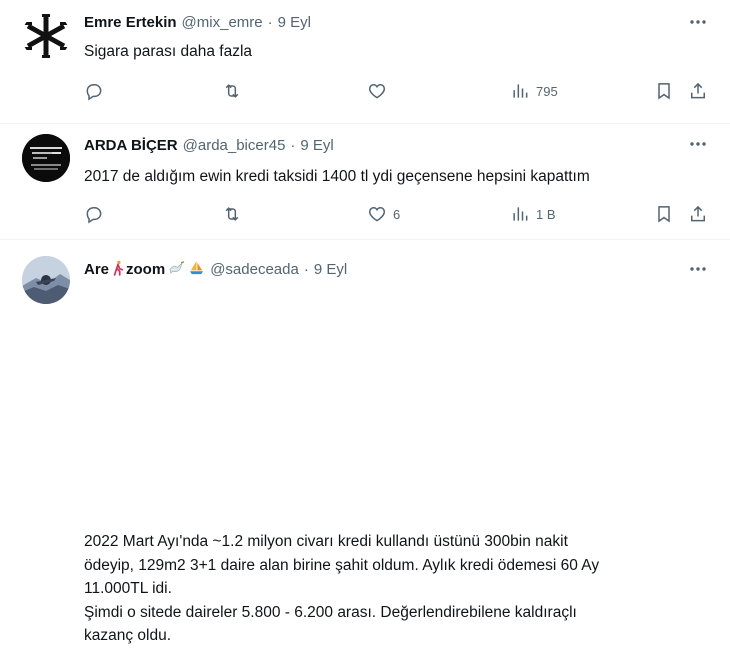 This screenshot has width=730, height=648. What do you see at coordinates (128, 588) in the screenshot?
I see `tweet-text-line: 11.000TL idi.` at bounding box center [128, 588].